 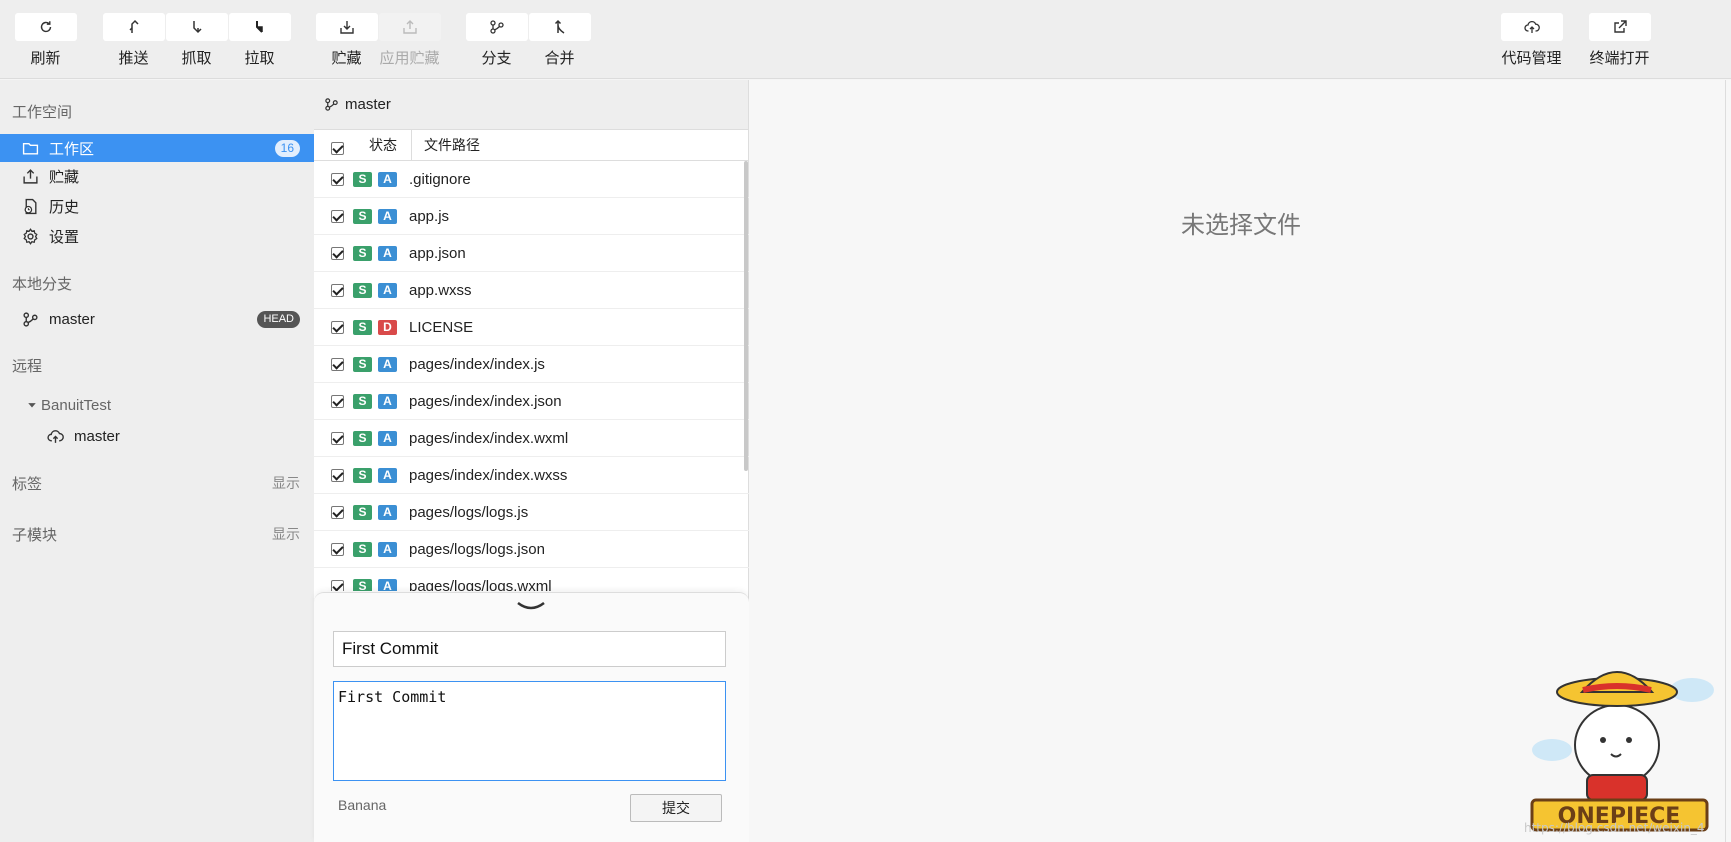 I want to click on sidebar-item-workspace: 工作区 16, so click(x=157, y=148).